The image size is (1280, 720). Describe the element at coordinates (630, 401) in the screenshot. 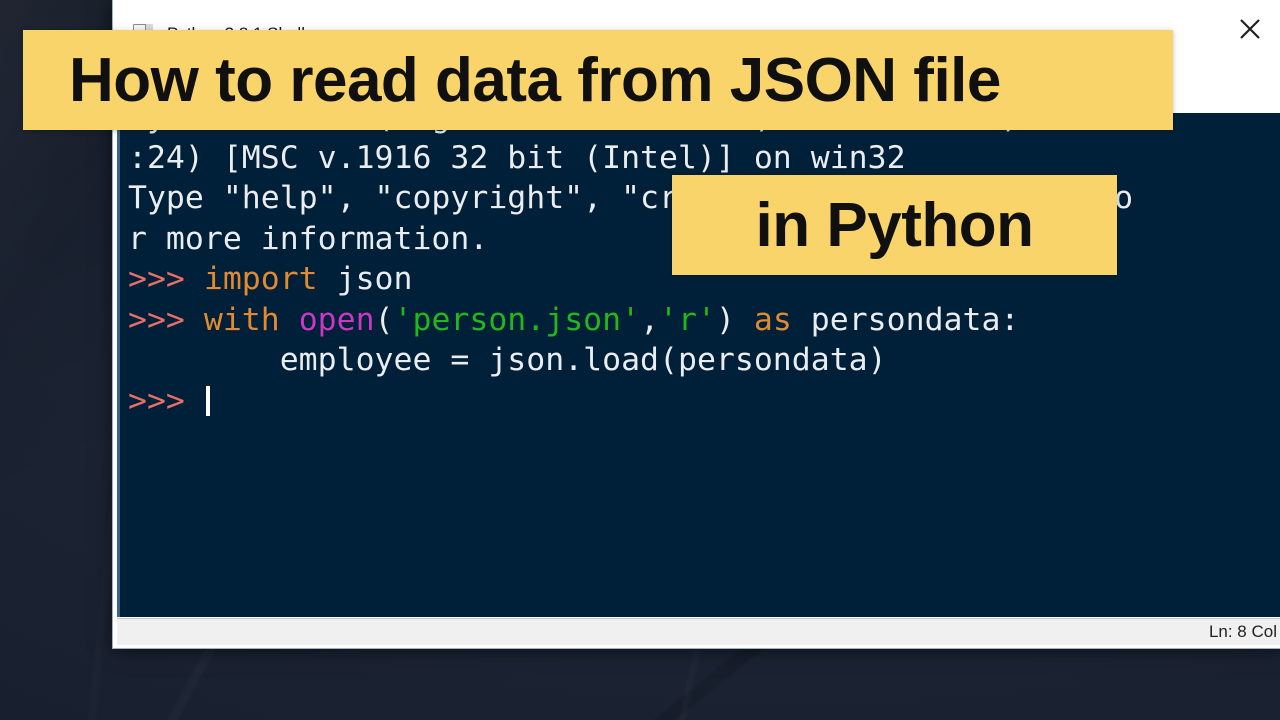

I see `shell-line: >>>` at that location.